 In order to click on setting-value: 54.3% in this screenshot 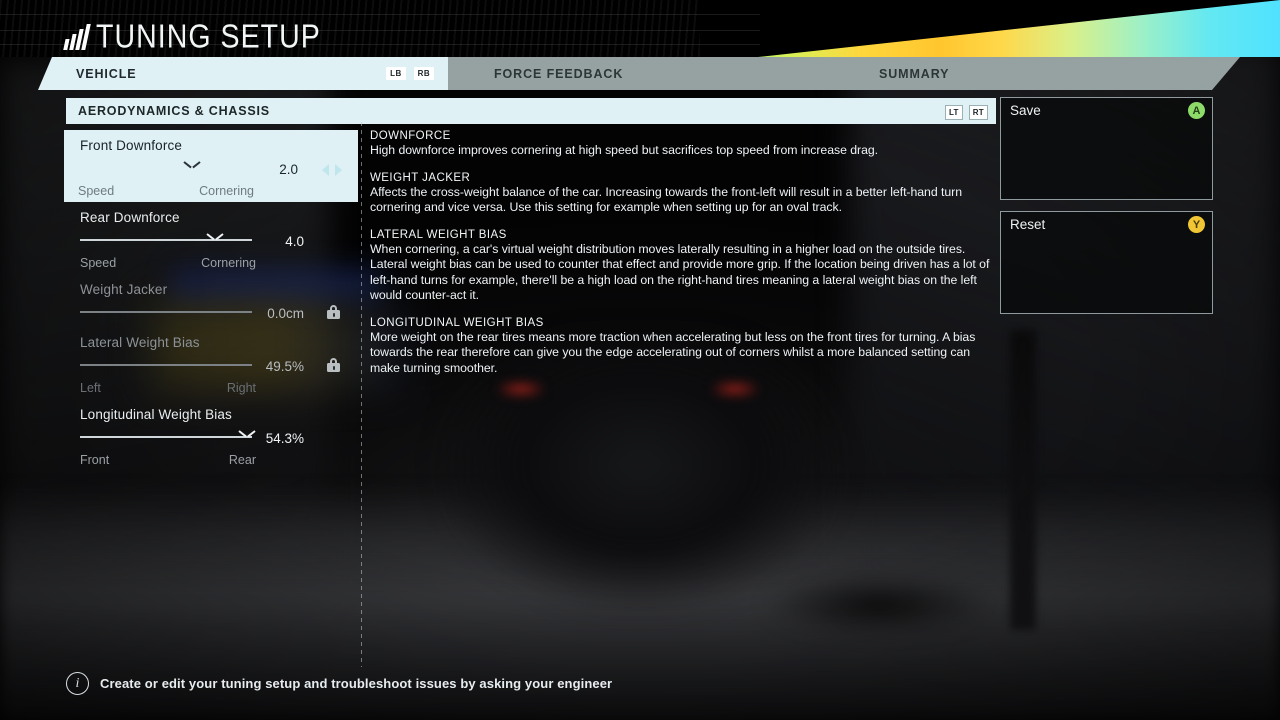, I will do `click(284, 438)`.